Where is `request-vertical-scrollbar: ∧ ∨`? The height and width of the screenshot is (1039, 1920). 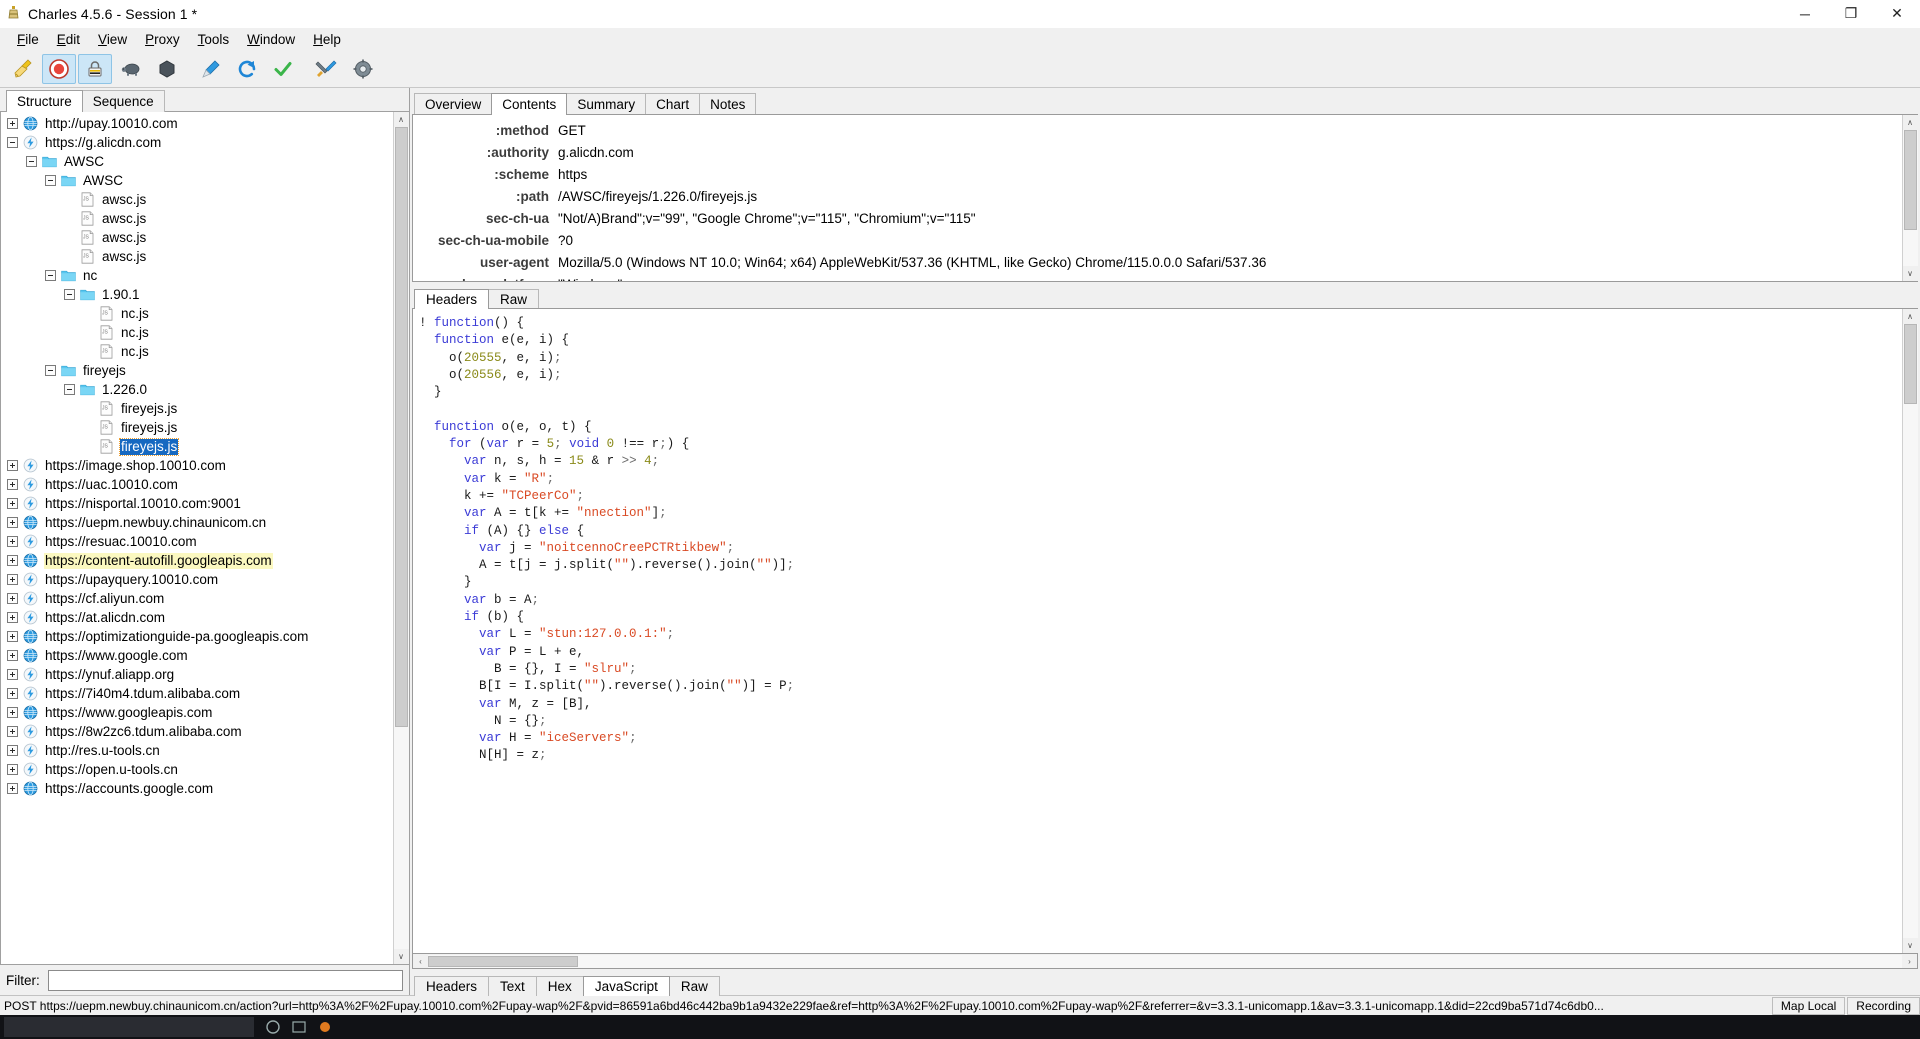
request-vertical-scrollbar: ∧ ∨ is located at coordinates (1910, 198).